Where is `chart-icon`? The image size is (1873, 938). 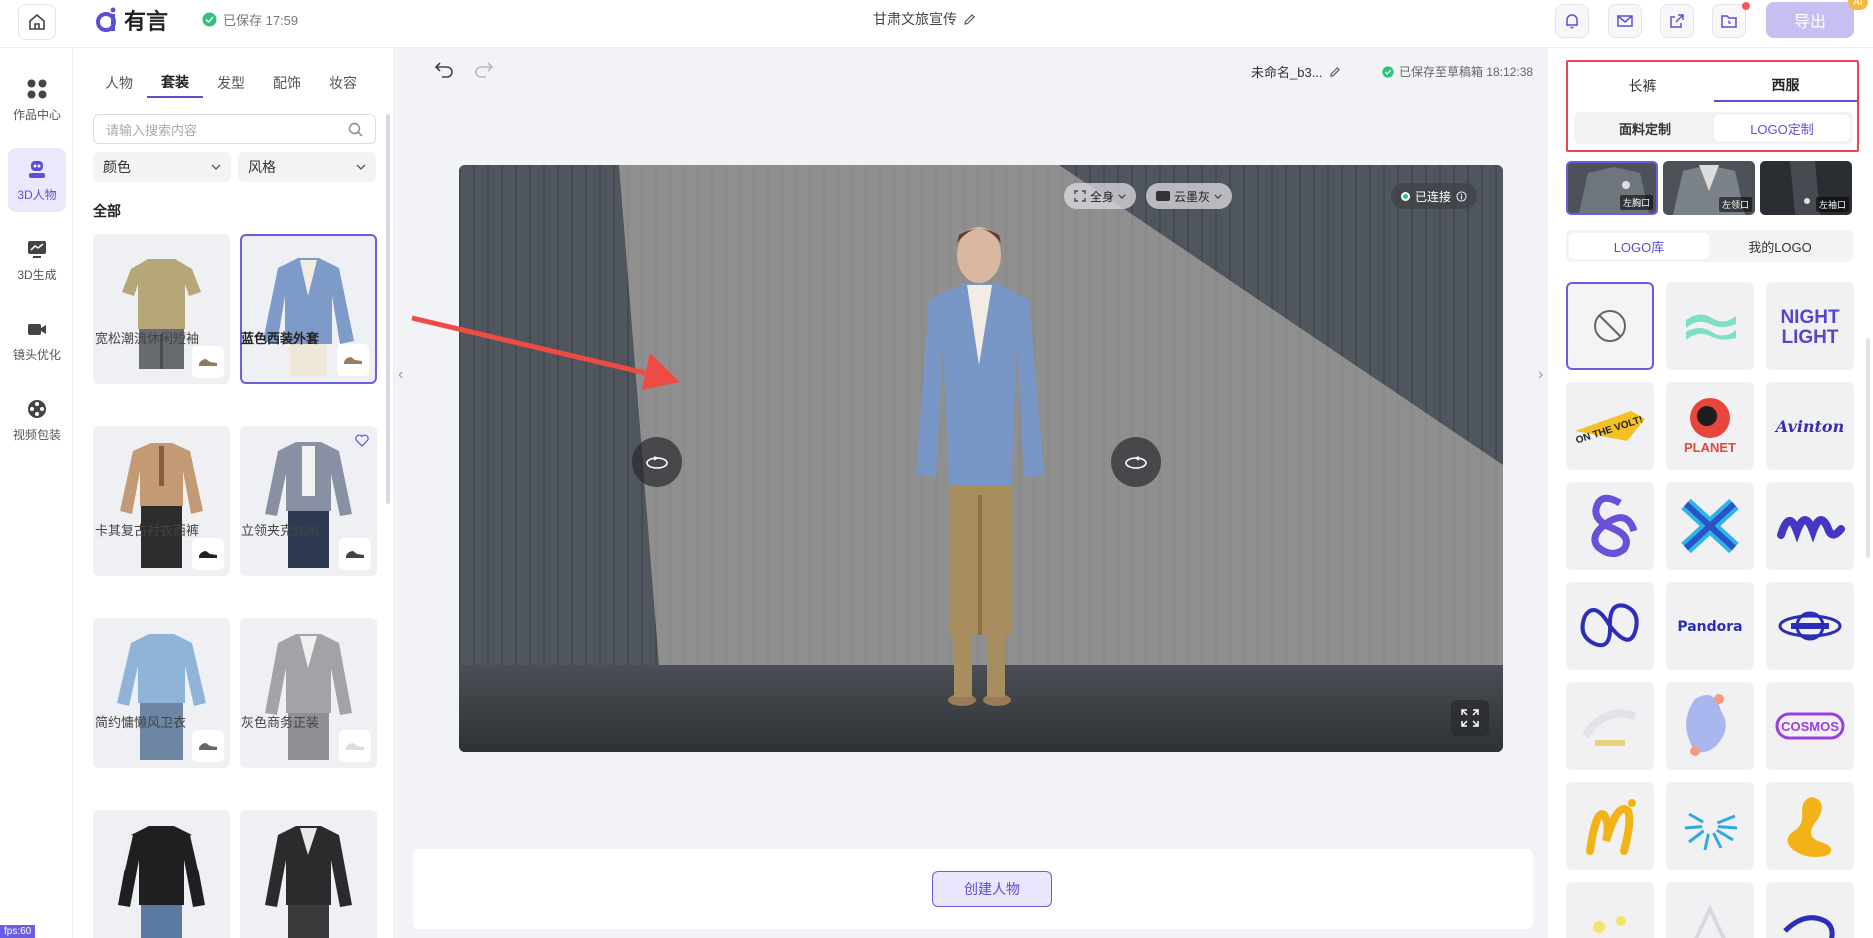
chart-icon is located at coordinates (37, 249).